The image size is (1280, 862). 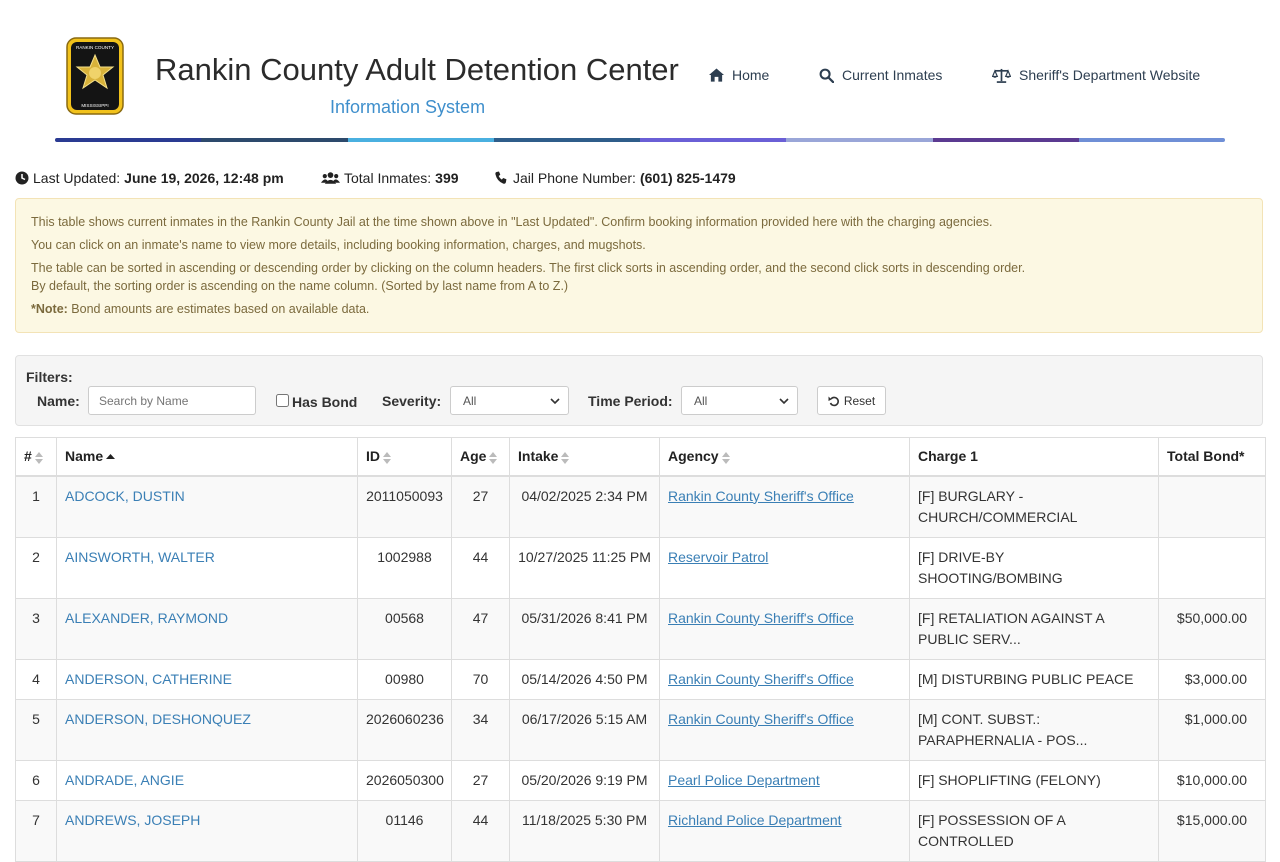 What do you see at coordinates (404, 617) in the screenshot?
I see `inmate-id-text: 00568` at bounding box center [404, 617].